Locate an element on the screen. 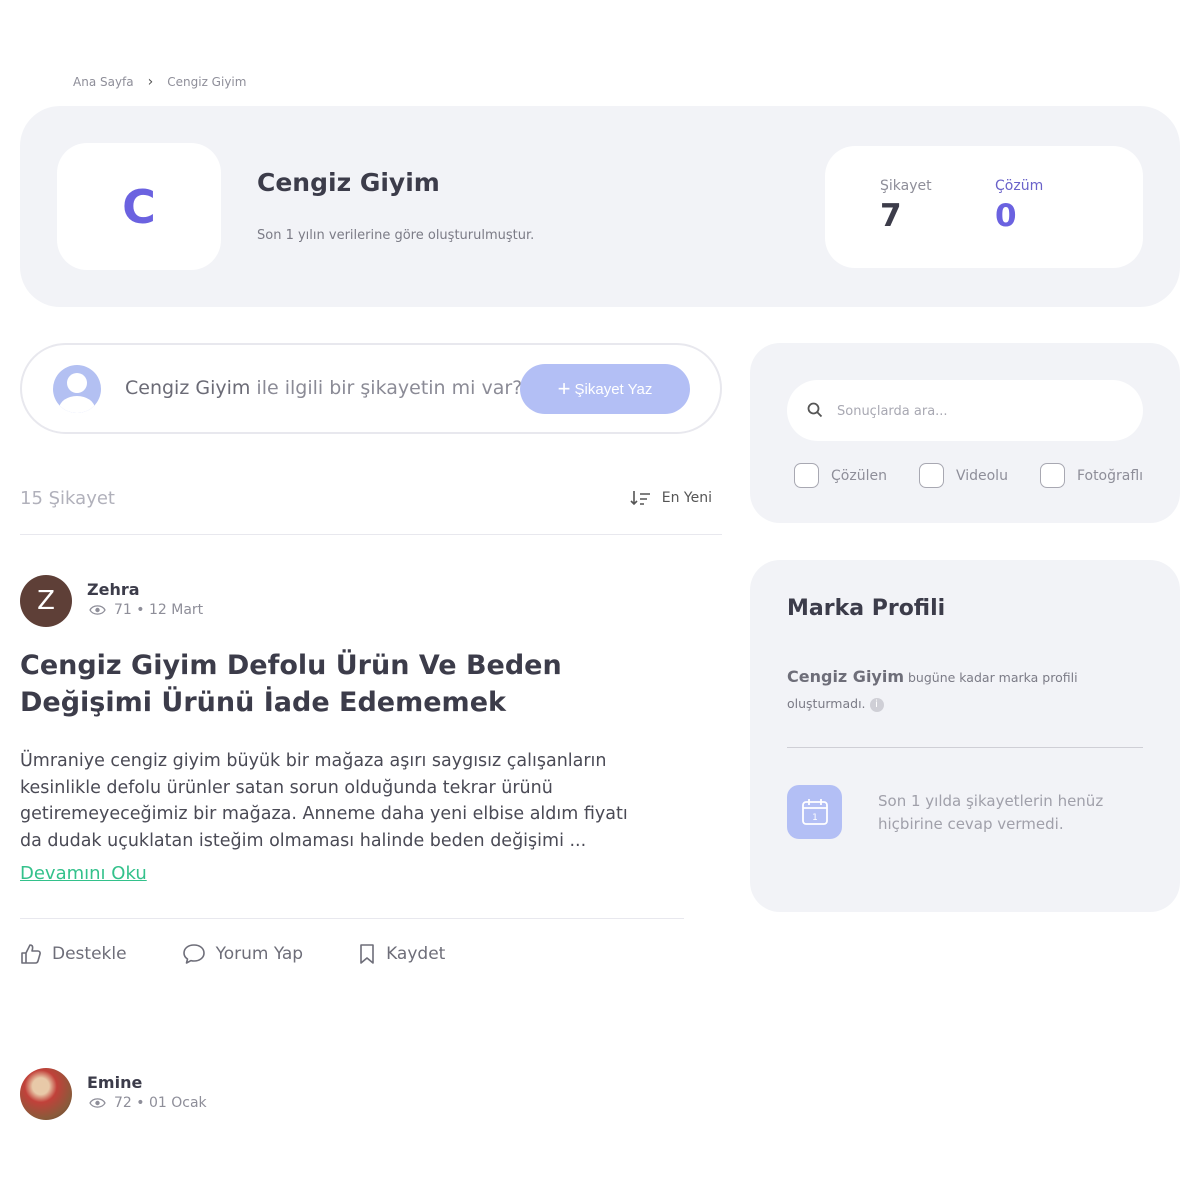 The image size is (1200, 1200). avatar: Z is located at coordinates (46, 601).